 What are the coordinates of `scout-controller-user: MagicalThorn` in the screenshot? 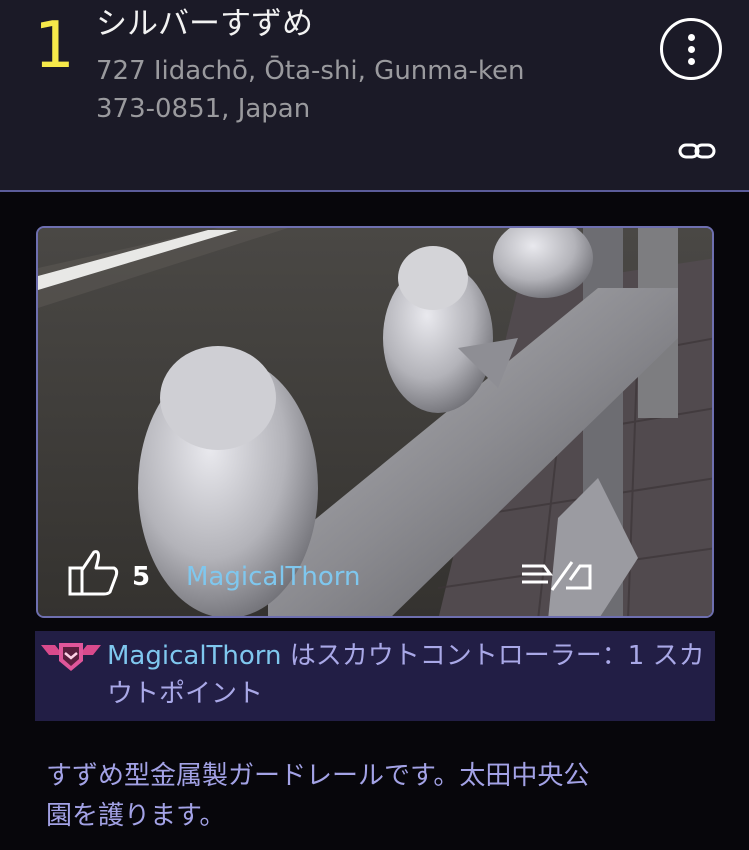 It's located at (194, 656).